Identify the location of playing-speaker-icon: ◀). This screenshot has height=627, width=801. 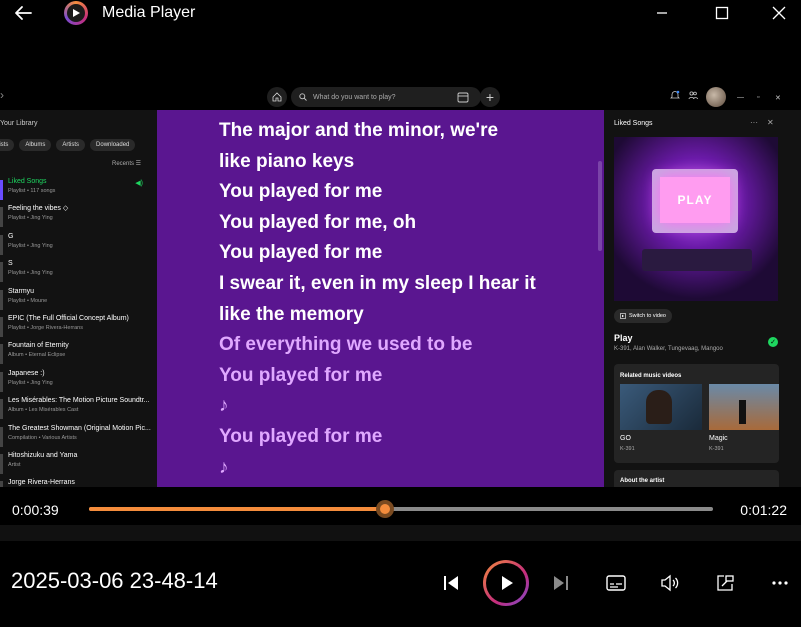
(139, 183).